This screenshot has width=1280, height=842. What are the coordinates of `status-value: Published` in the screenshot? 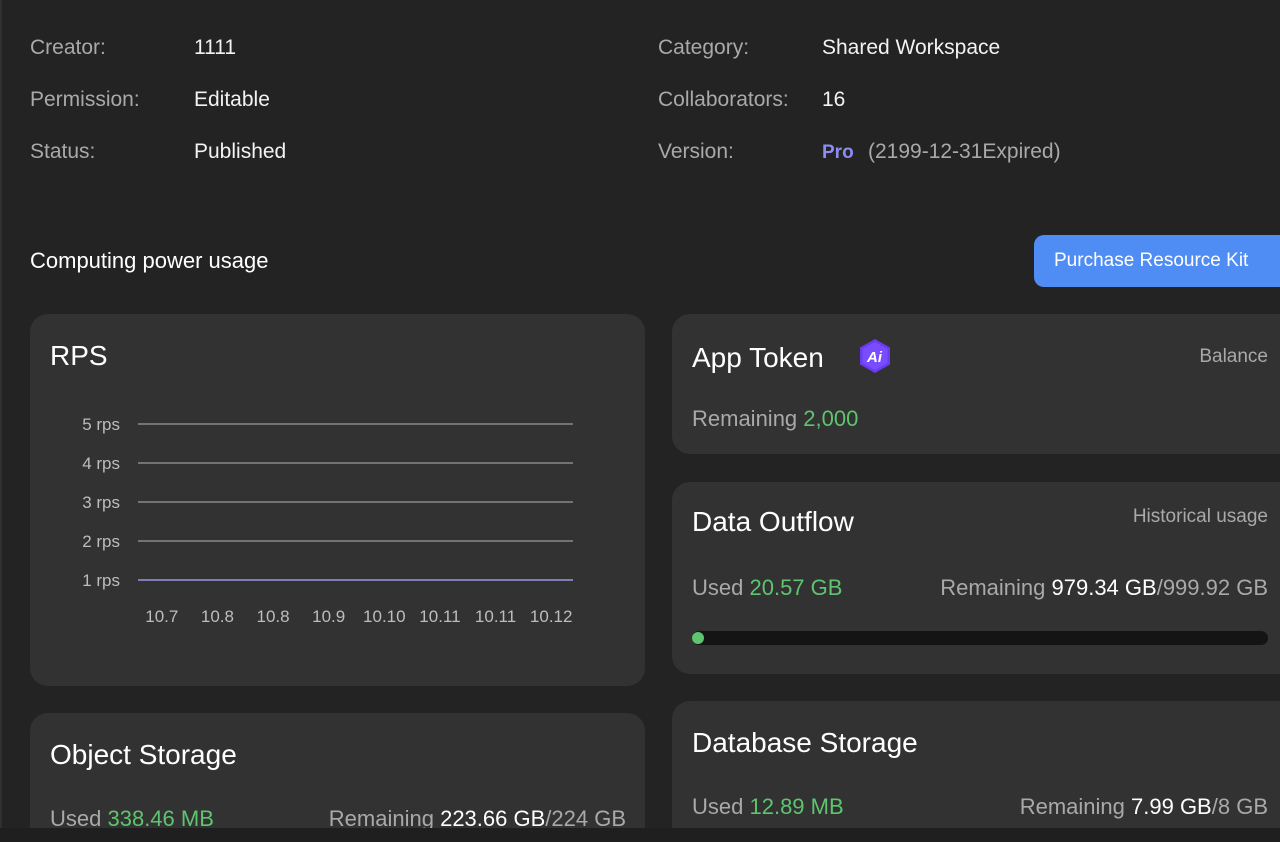 It's located at (240, 151).